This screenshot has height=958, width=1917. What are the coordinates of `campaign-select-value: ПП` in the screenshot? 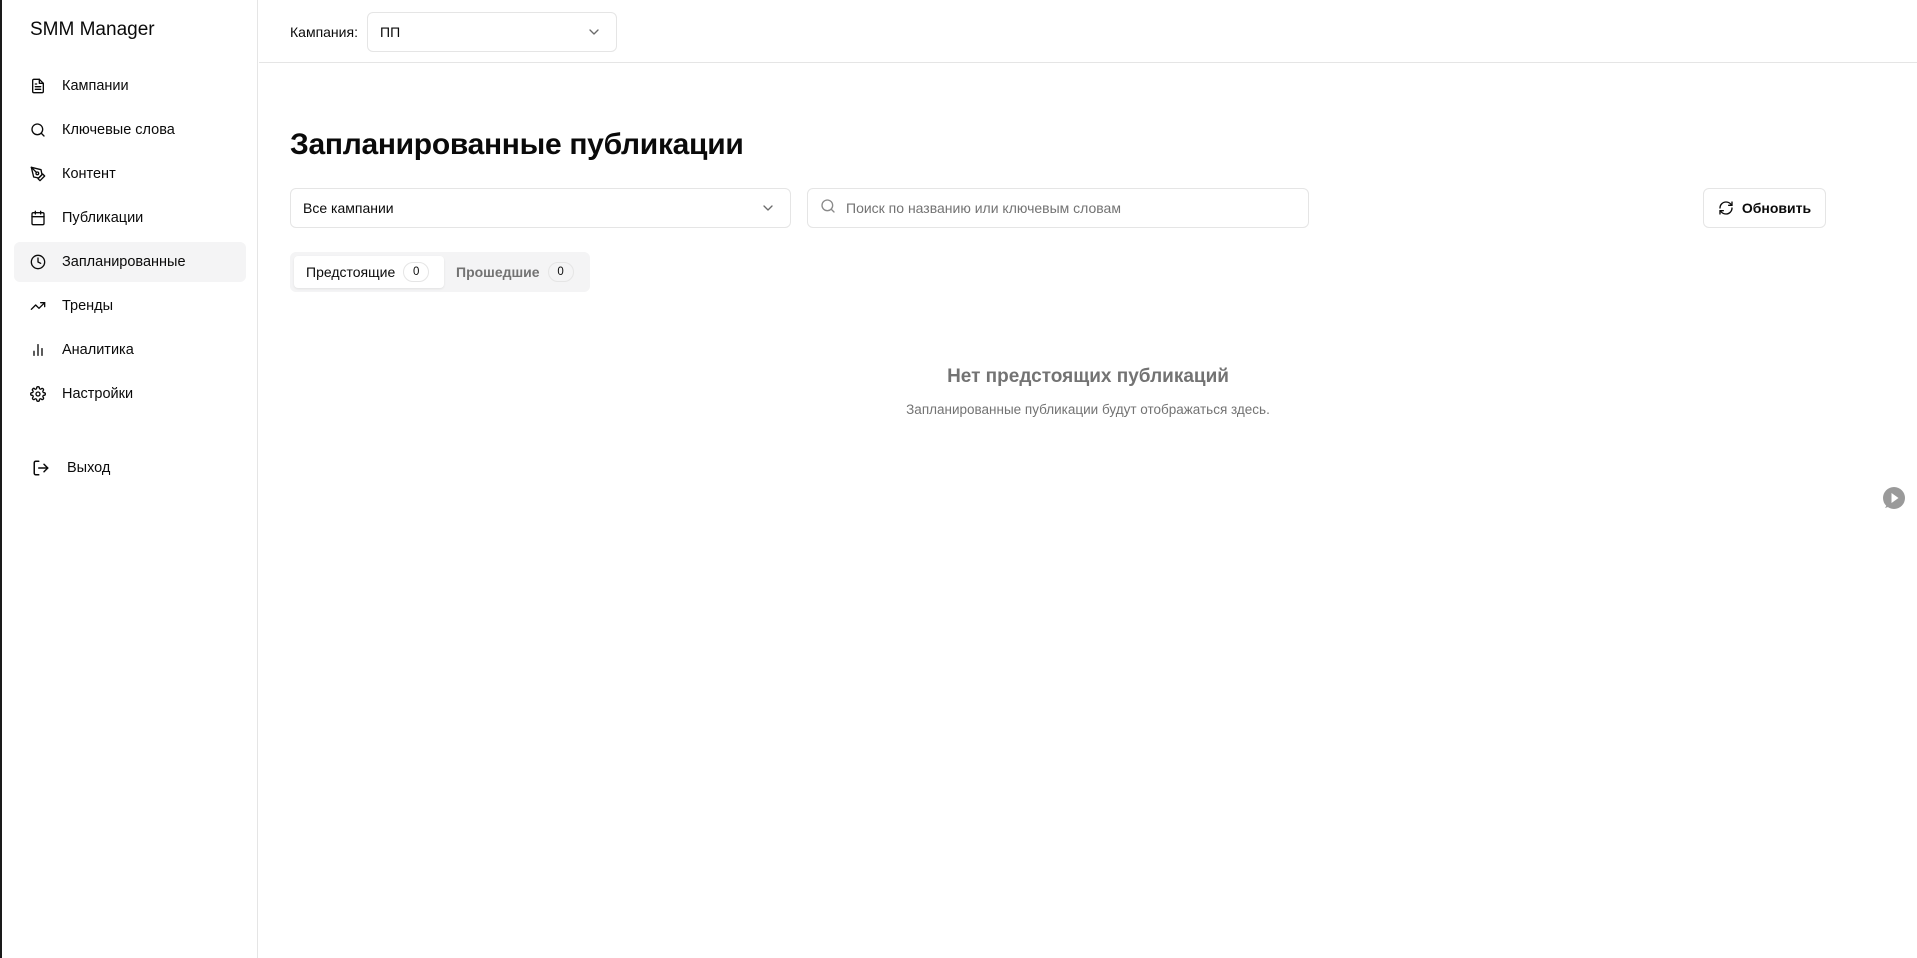 It's located at (390, 32).